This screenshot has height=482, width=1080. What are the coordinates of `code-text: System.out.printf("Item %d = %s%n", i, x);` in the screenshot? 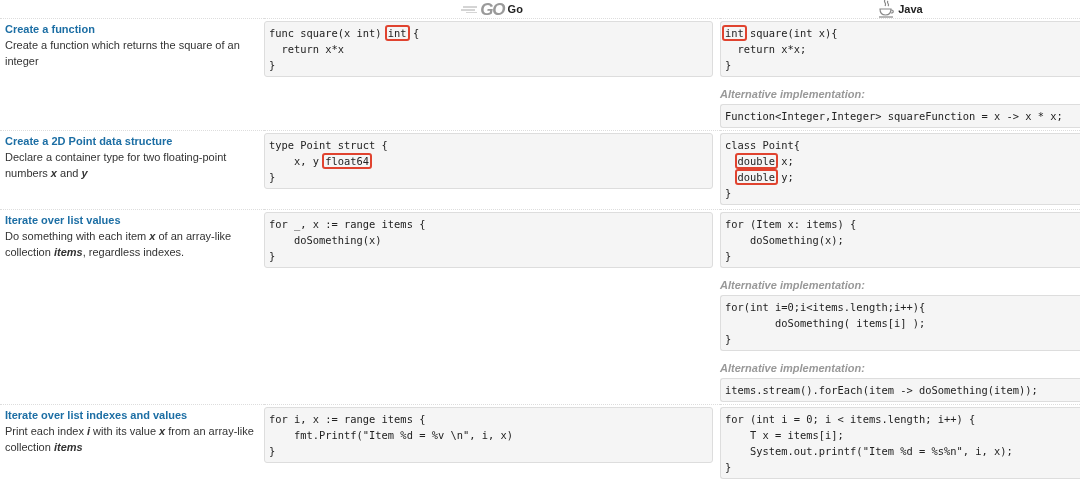 It's located at (881, 451).